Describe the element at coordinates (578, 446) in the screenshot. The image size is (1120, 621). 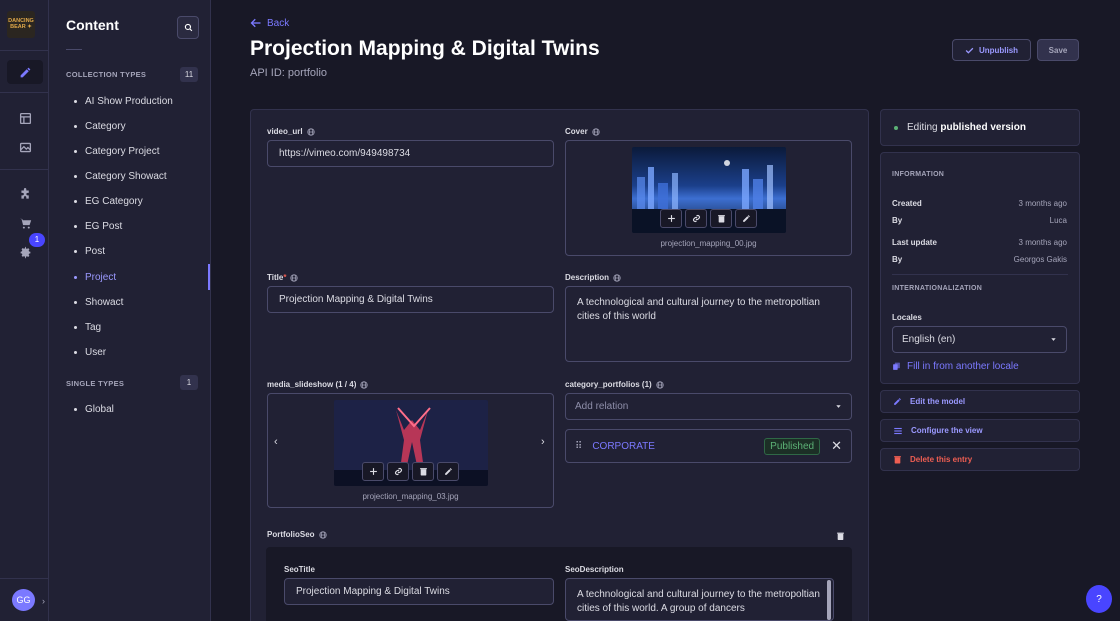
I see `drag-handle-icon: ⠿` at that location.